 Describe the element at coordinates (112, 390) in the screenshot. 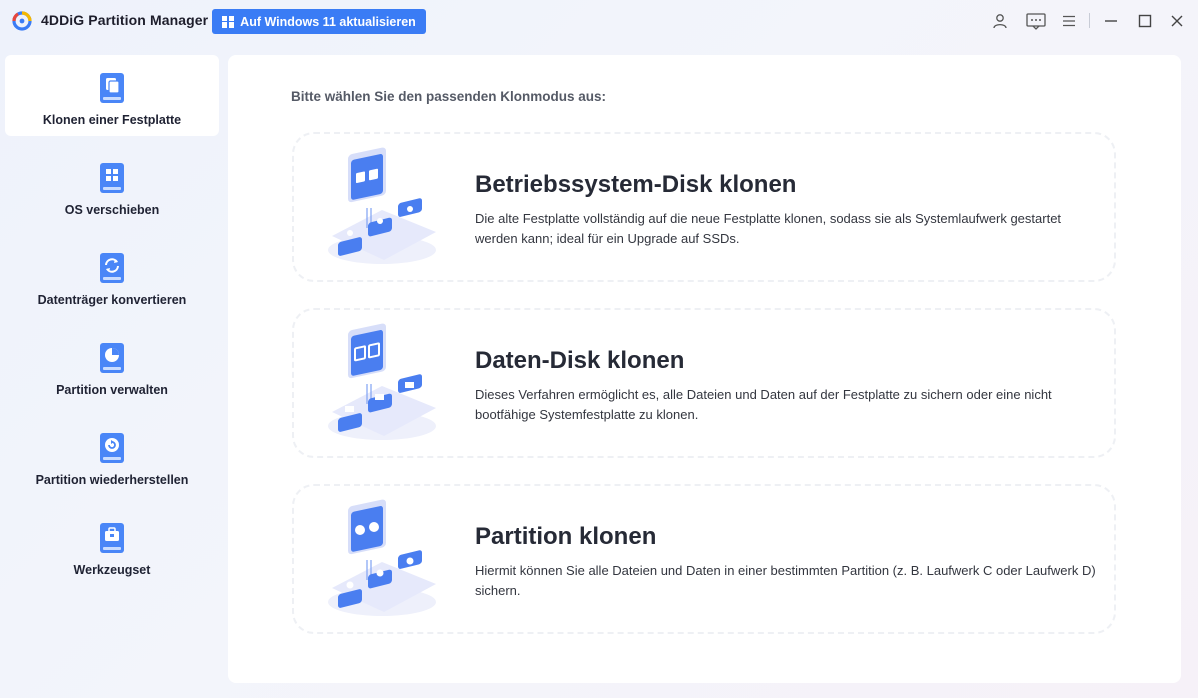

I see `sidebar-item-label: Partition verwalten` at that location.